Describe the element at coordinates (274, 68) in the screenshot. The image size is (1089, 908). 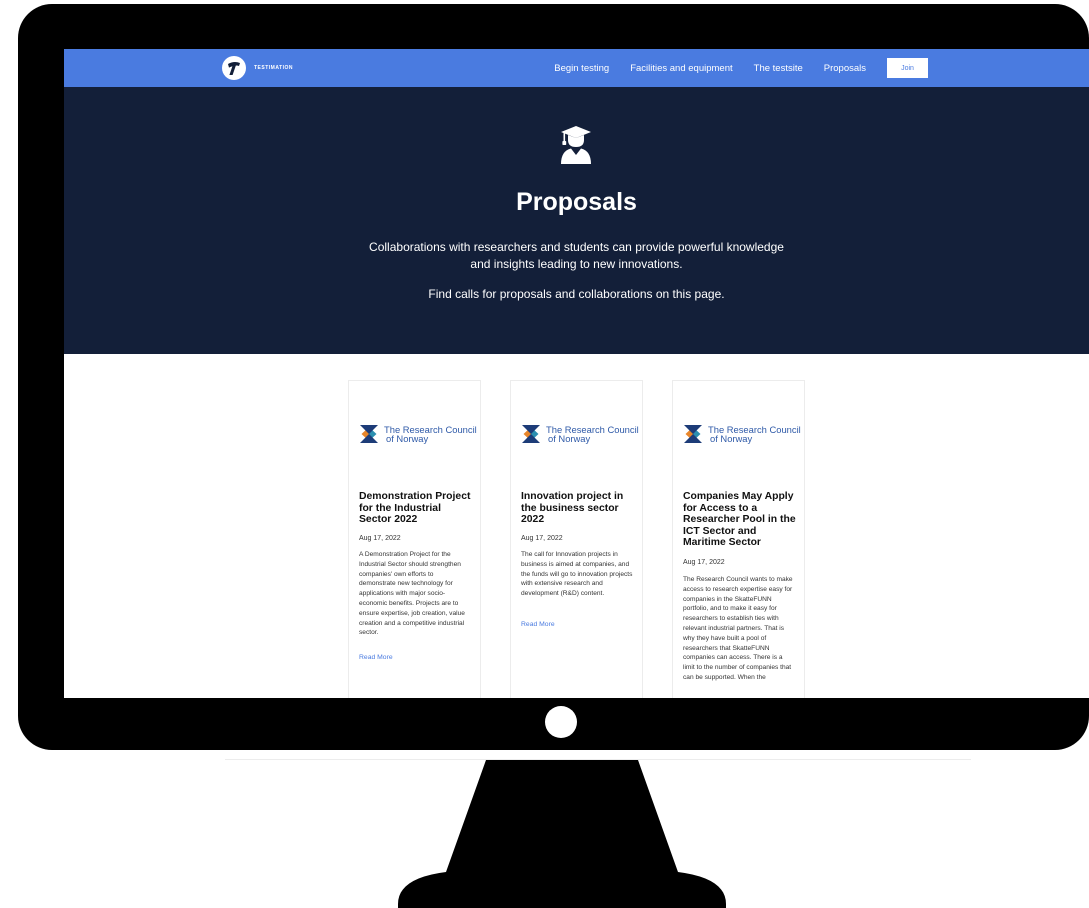
I see `brand-name: TESTIMATION` at that location.